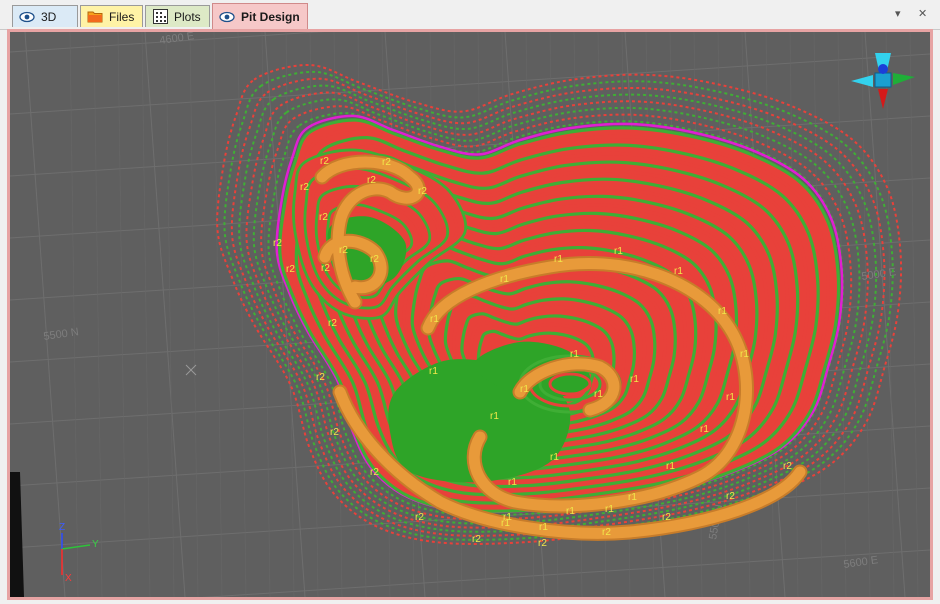 This screenshot has width=940, height=604. What do you see at coordinates (79, 553) in the screenshot?
I see `axis-triad: Z Y X` at bounding box center [79, 553].